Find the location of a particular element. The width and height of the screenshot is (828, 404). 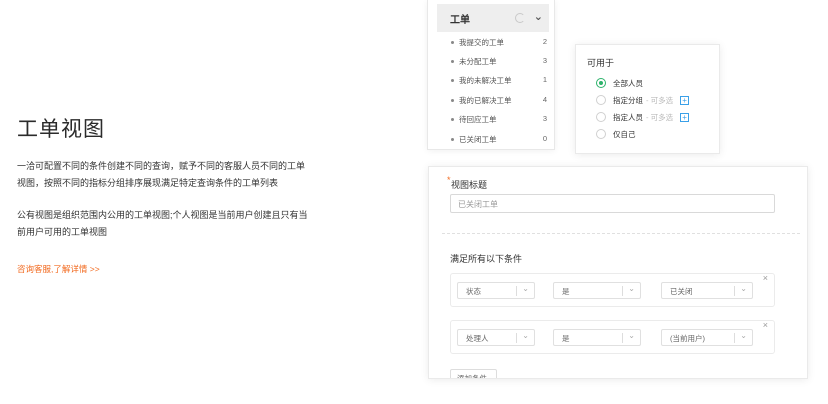

list-item-label: 未分配工单 is located at coordinates (478, 61).